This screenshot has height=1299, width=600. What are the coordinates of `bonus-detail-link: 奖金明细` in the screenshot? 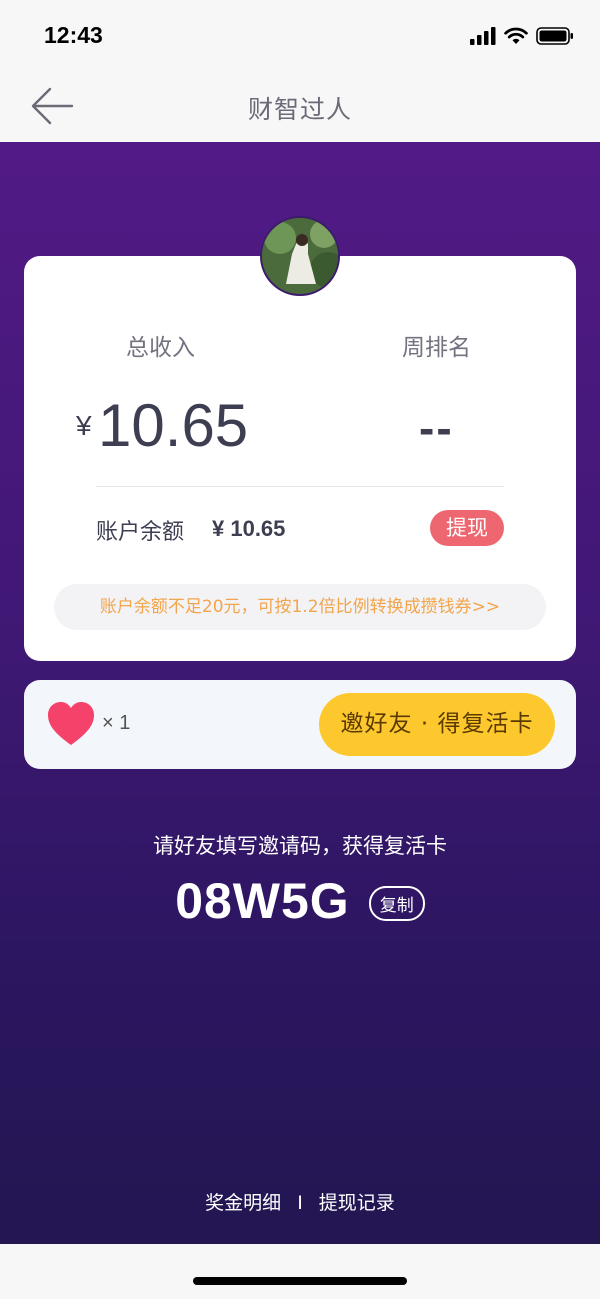 It's located at (243, 1203).